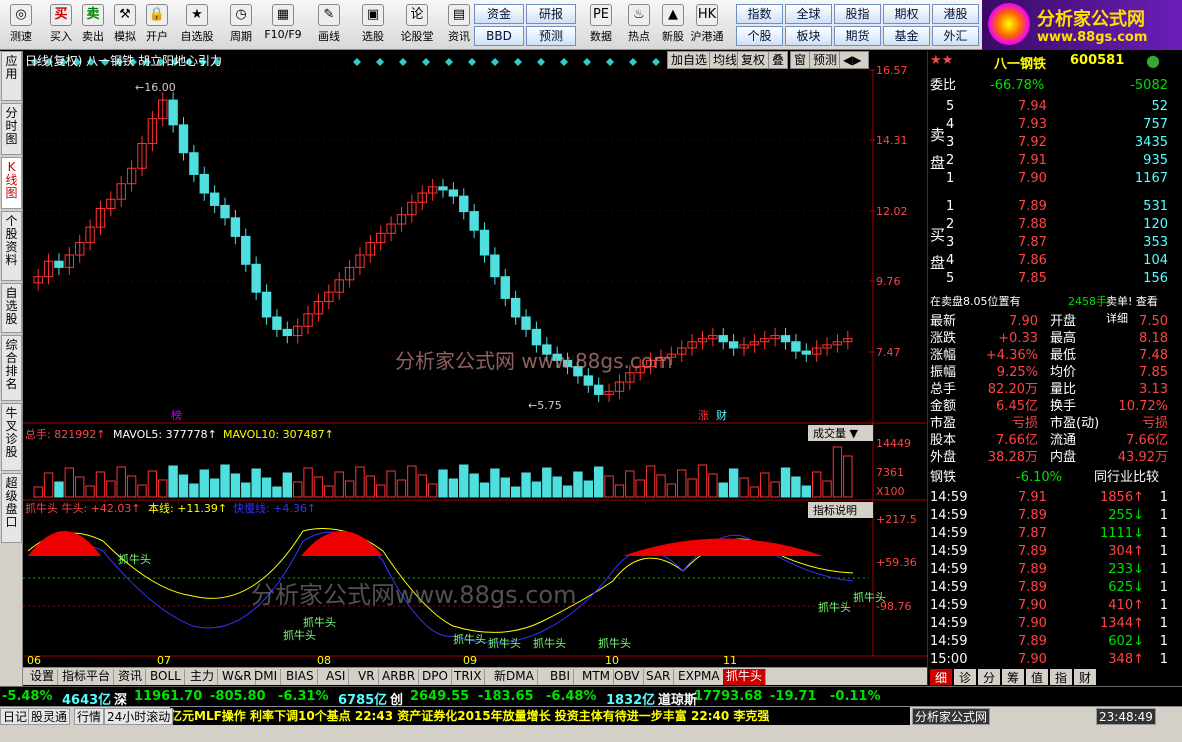  What do you see at coordinates (11, 246) in the screenshot?
I see `left-tab-3: 个股资料` at bounding box center [11, 246].